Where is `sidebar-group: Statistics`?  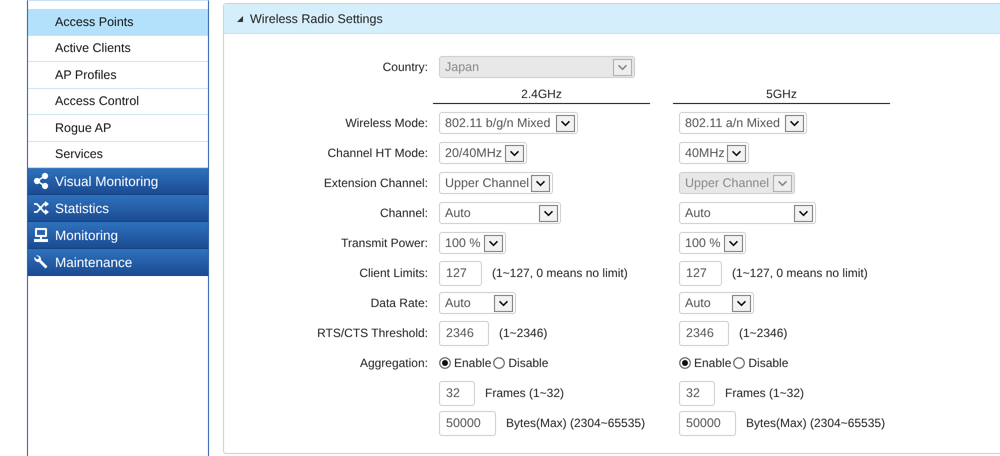 sidebar-group: Statistics is located at coordinates (118, 208).